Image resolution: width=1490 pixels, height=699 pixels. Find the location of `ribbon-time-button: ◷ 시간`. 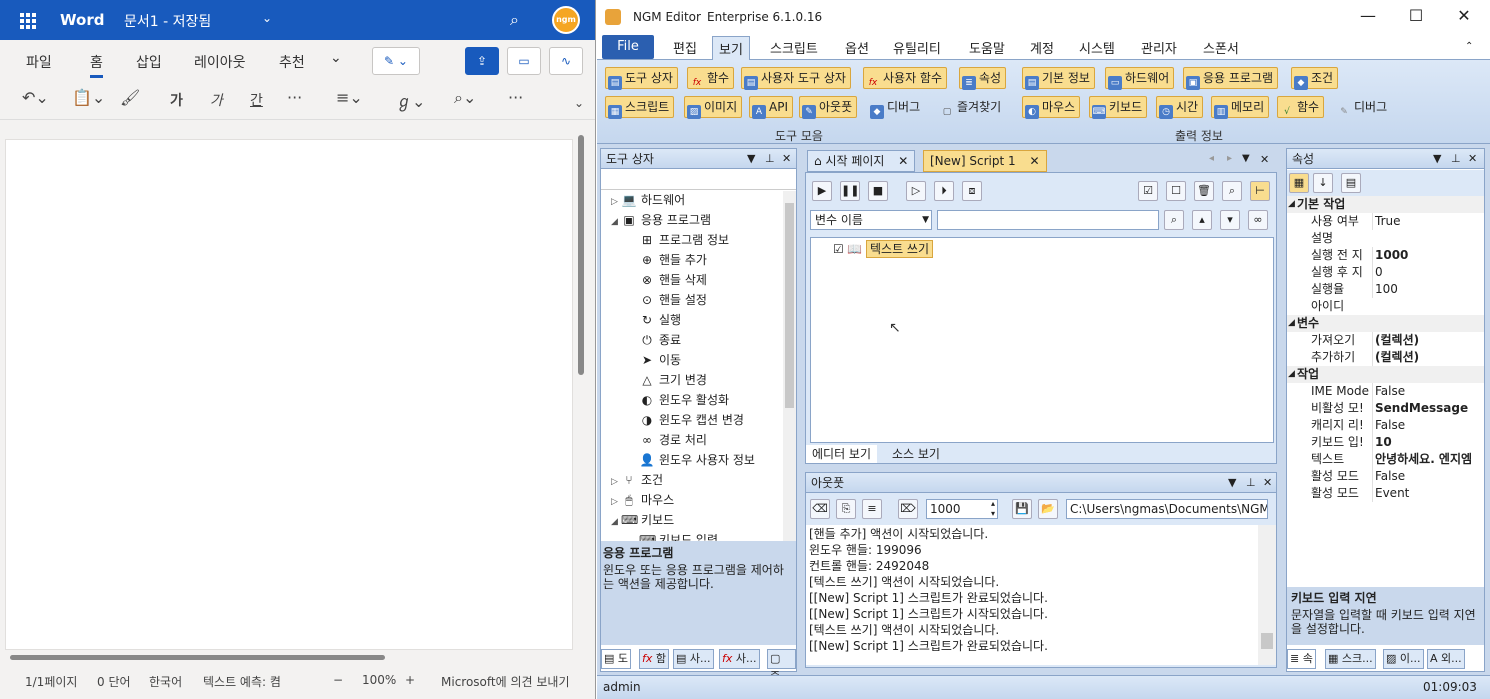

ribbon-time-button: ◷ 시간 is located at coordinates (1180, 107).